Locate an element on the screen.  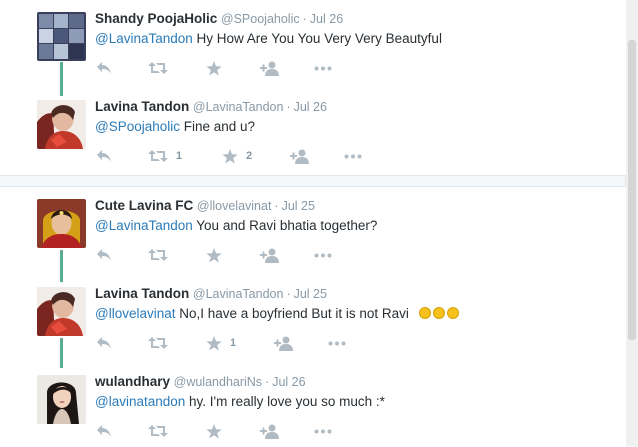
tweet-body: hy. I'm really love you so much :* is located at coordinates (285, 401).